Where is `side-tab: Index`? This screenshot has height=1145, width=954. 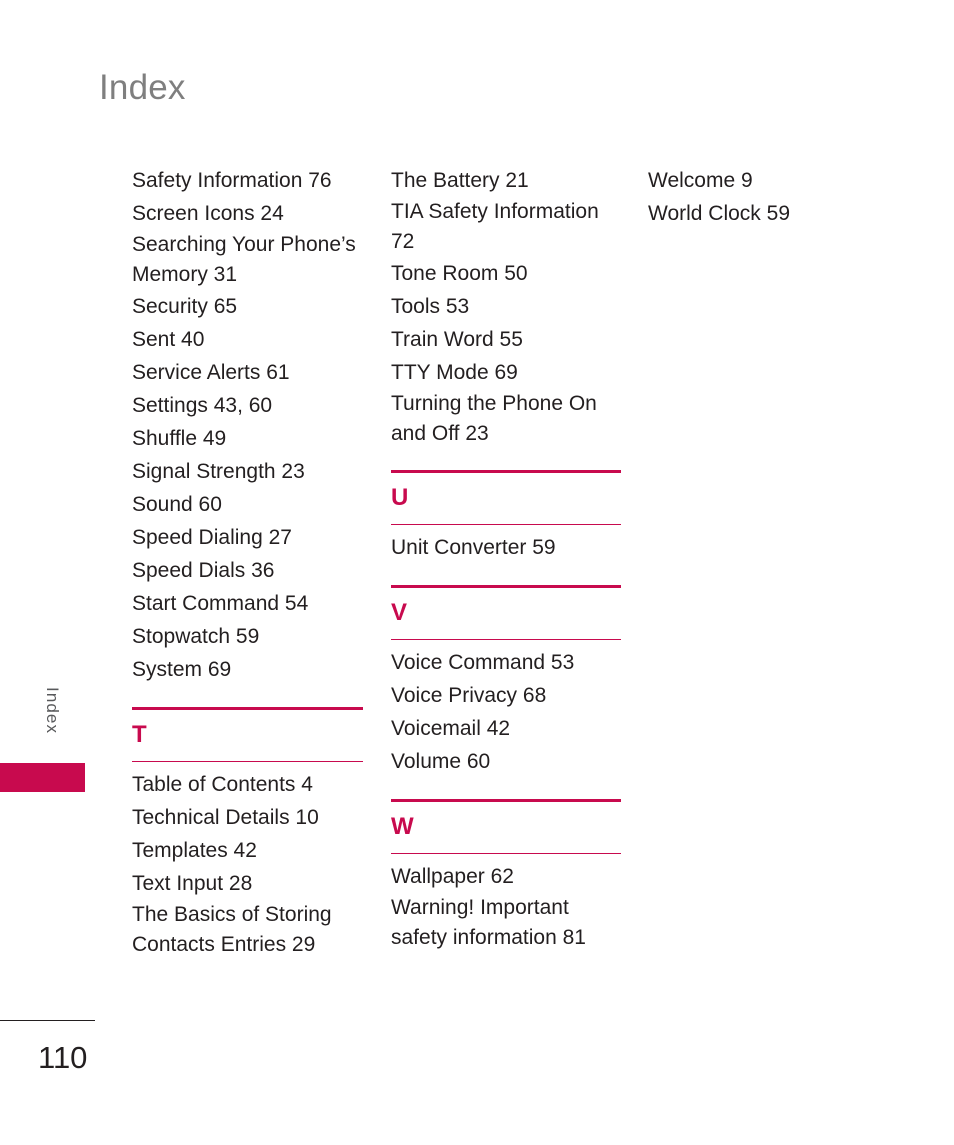
side-tab: Index is located at coordinates (48, 730).